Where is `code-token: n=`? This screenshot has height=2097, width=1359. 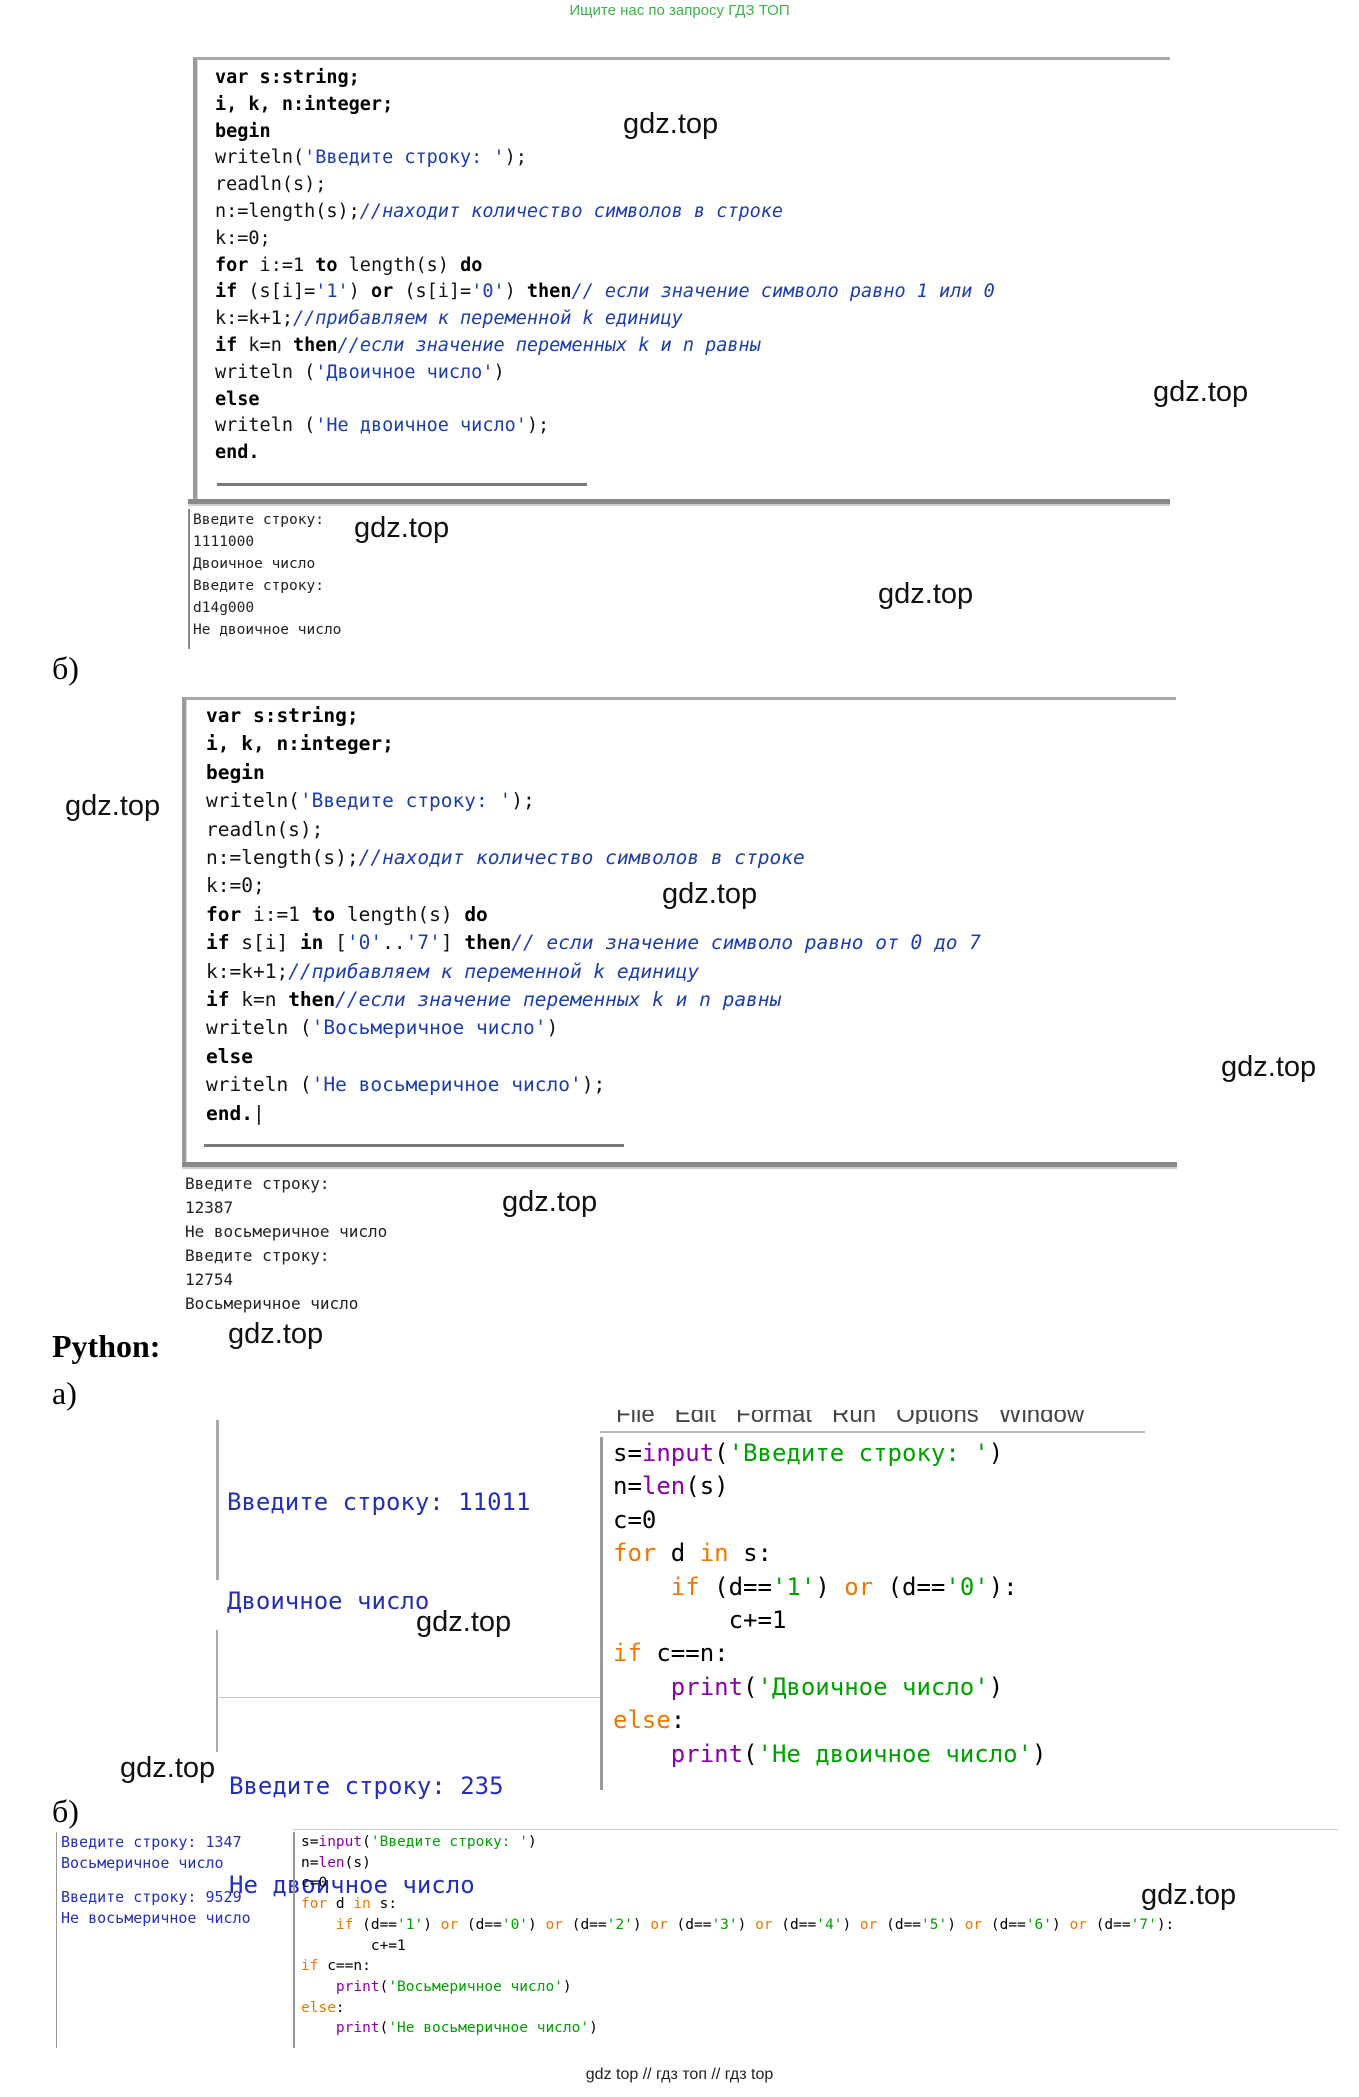 code-token: n= is located at coordinates (310, 1862).